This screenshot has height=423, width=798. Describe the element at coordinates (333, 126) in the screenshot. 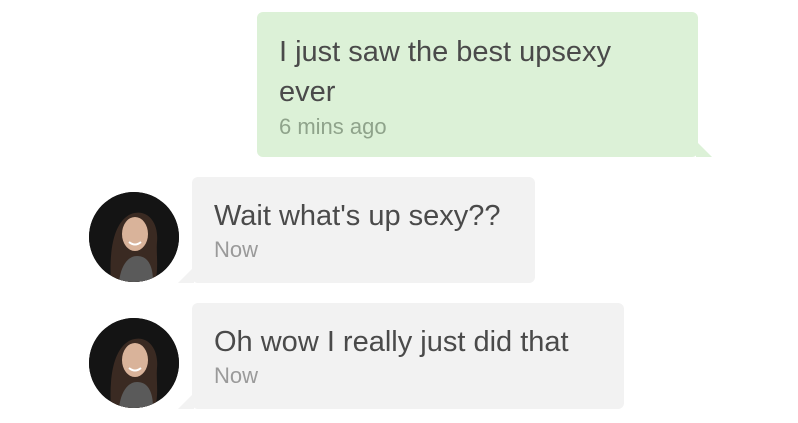

I see `message-timestamp: 6 mins ago` at that location.